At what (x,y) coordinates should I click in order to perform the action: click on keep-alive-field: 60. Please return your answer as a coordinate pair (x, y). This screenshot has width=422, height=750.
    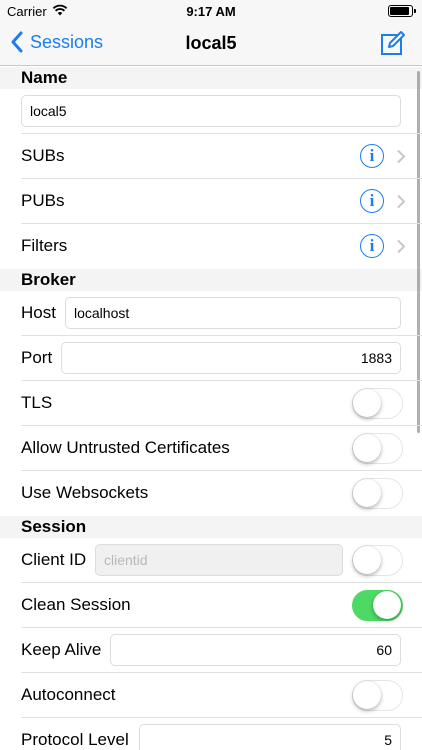
    Looking at the image, I should click on (255, 650).